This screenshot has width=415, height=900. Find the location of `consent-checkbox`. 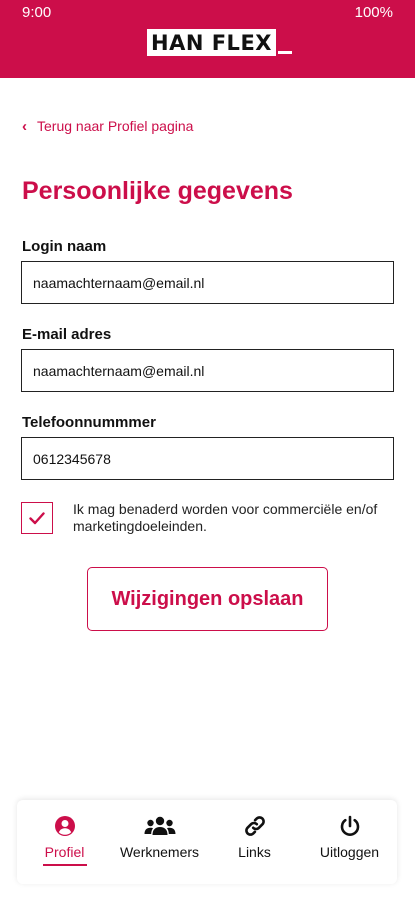

consent-checkbox is located at coordinates (37, 518).